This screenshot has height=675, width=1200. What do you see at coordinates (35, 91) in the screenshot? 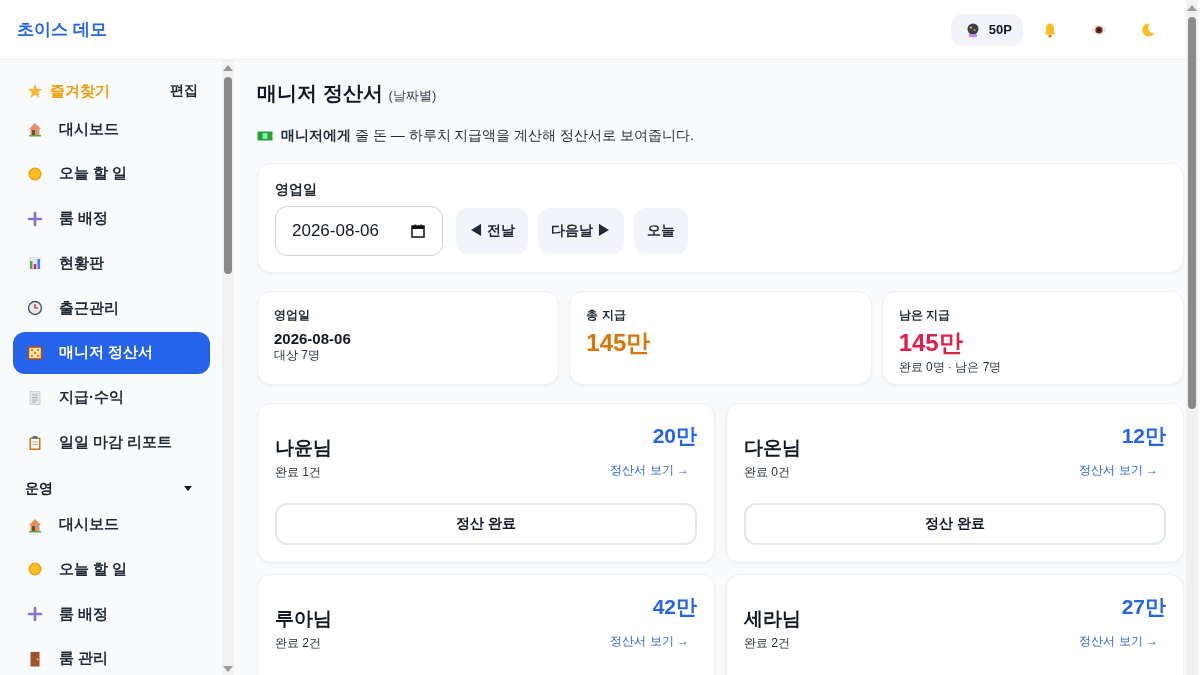
I see `star-icon` at bounding box center [35, 91].